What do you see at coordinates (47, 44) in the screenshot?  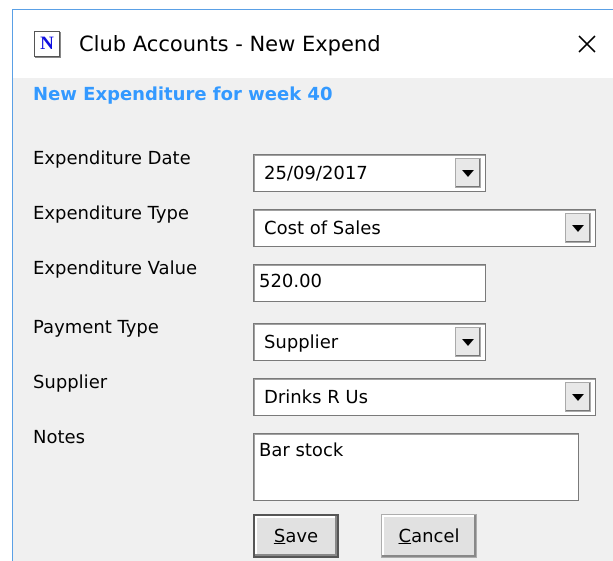 I see `app-icon: N` at bounding box center [47, 44].